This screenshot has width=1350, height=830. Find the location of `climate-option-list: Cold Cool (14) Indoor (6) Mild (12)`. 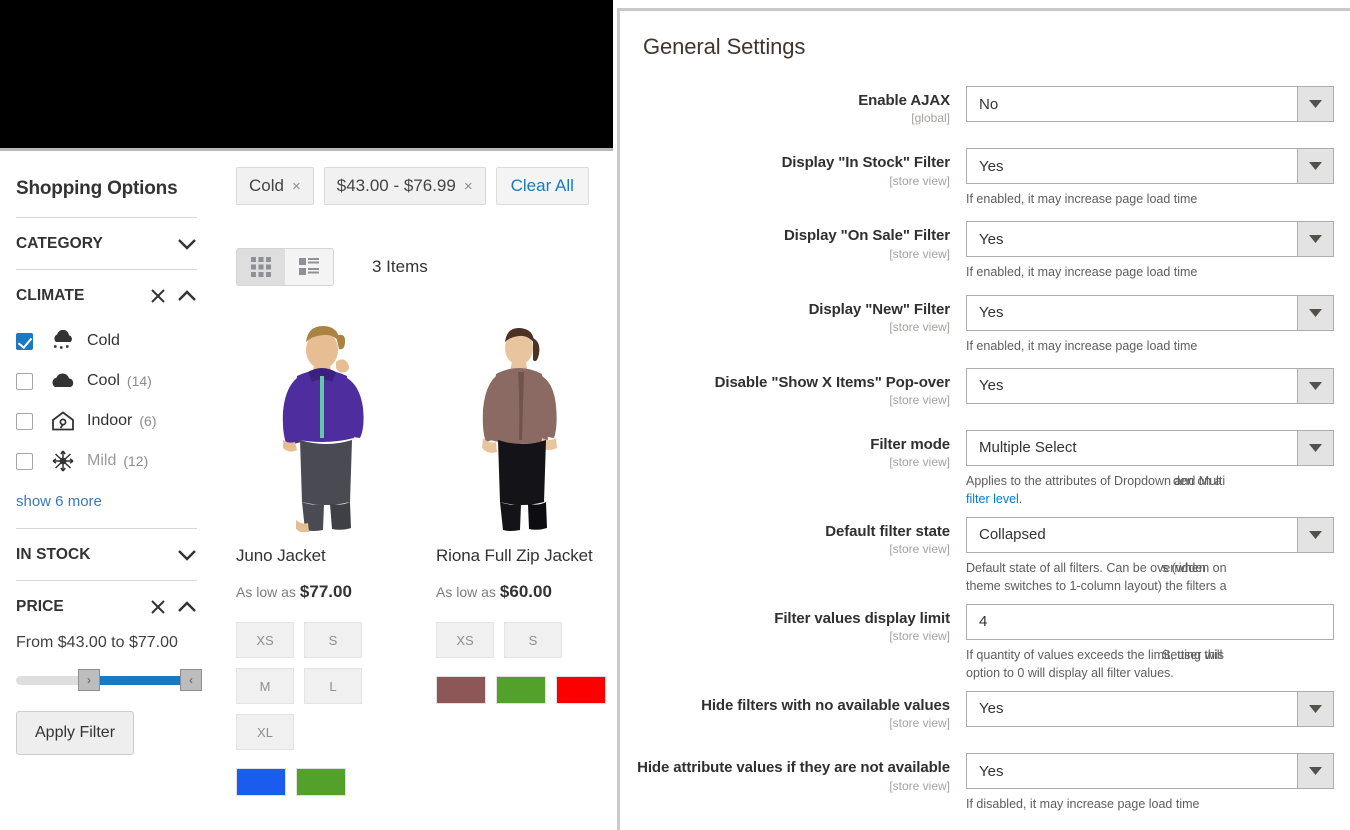

climate-option-list: Cold Cool (14) Indoor (6) Mild (12) is located at coordinates (106, 404).